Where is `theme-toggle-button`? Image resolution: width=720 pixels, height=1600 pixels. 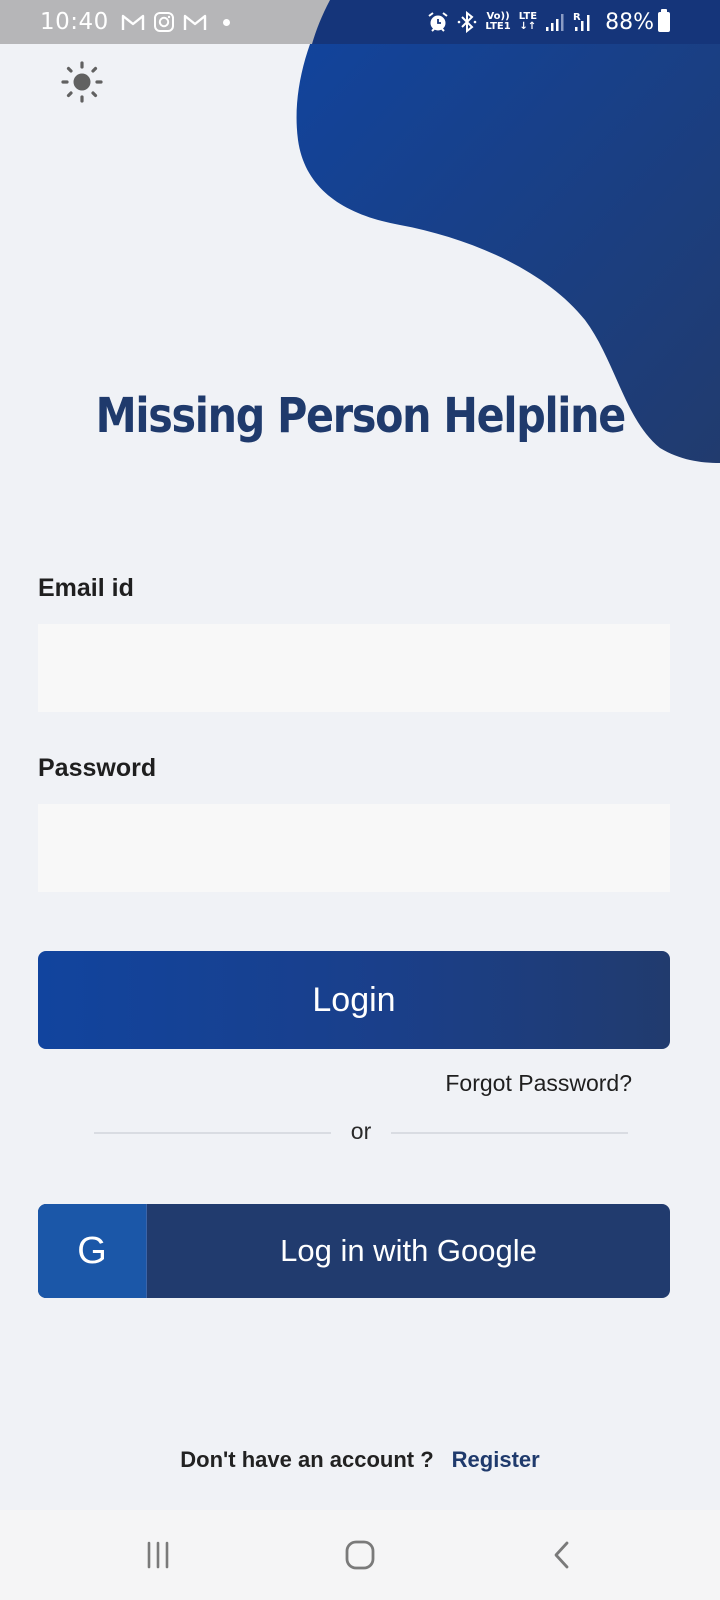 theme-toggle-button is located at coordinates (82, 82).